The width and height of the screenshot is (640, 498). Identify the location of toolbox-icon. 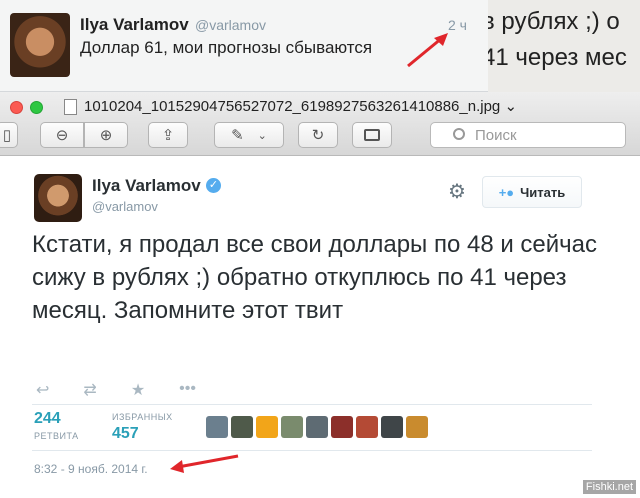
(372, 135).